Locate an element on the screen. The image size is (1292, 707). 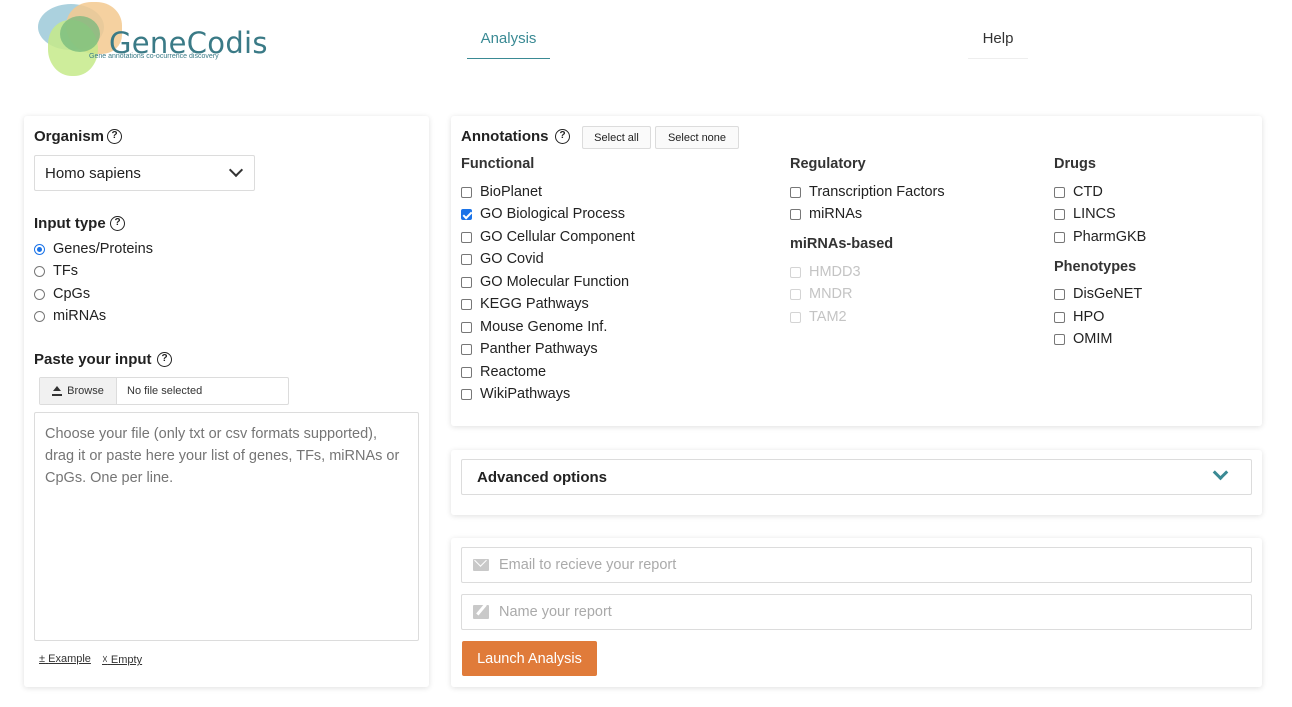
radio-tfs: TFs is located at coordinates (56, 271).